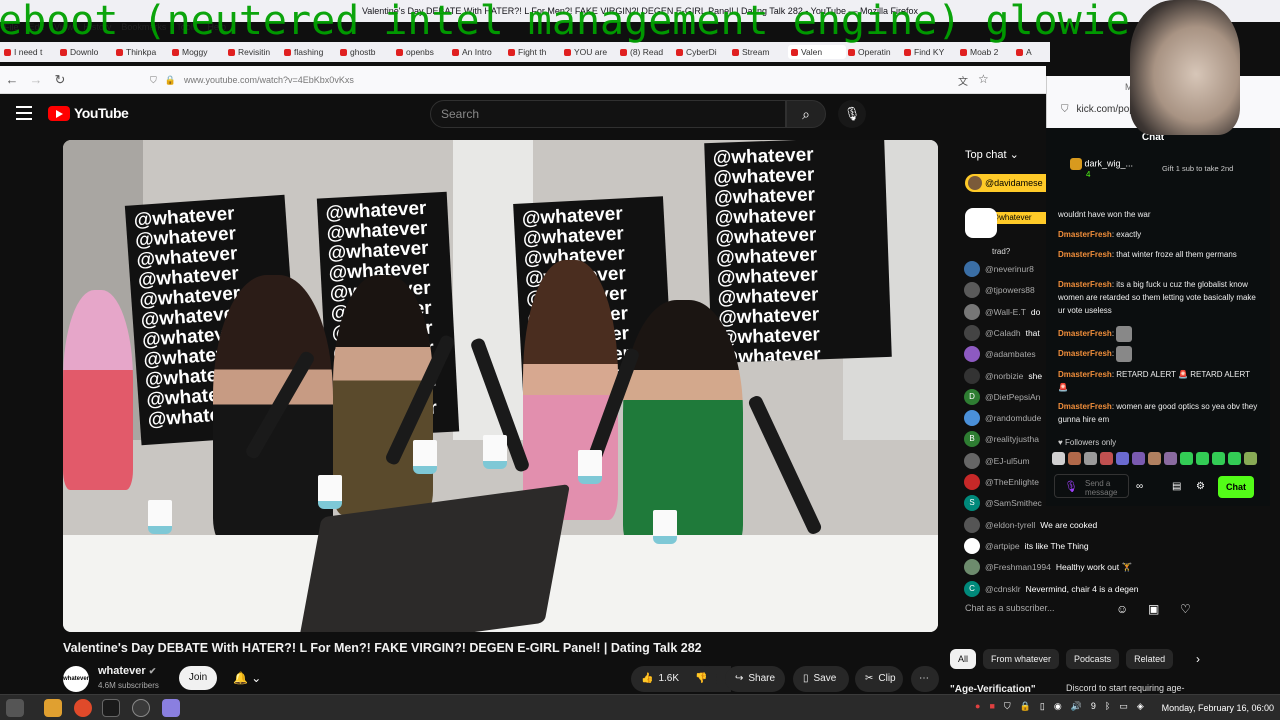 Image resolution: width=1280 pixels, height=720 pixels. Describe the element at coordinates (37, 27) in the screenshot. I see `menu-edit: Edit` at that location.